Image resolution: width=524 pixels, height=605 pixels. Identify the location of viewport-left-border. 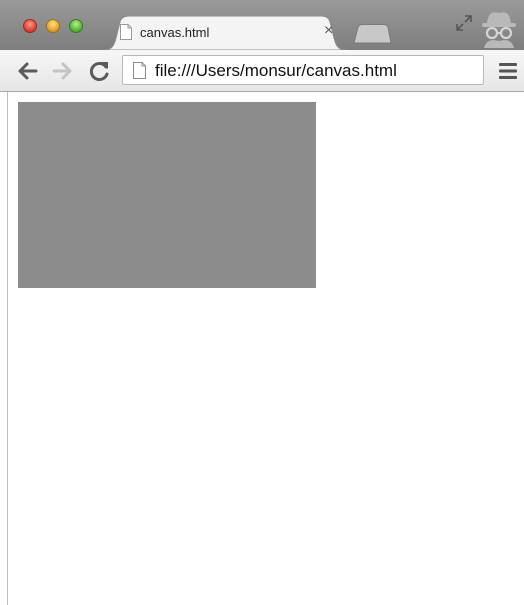
(7, 348).